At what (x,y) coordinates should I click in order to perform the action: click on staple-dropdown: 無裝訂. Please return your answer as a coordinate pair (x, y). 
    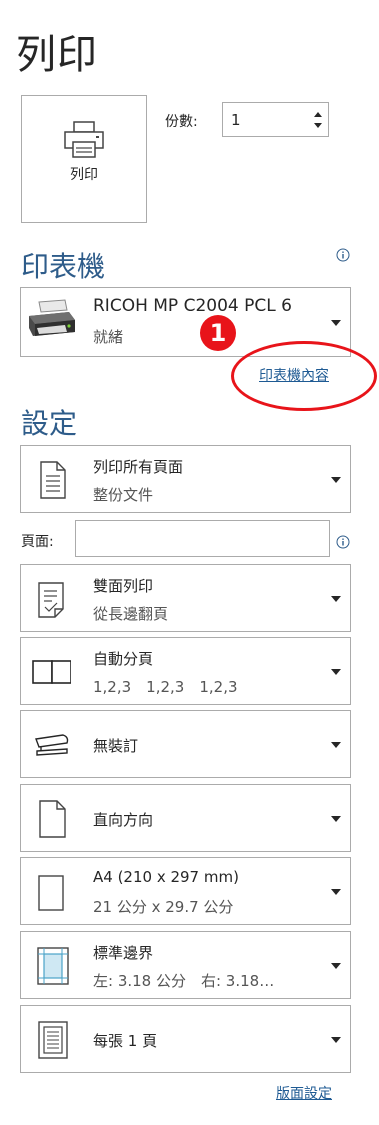
    Looking at the image, I should click on (185, 744).